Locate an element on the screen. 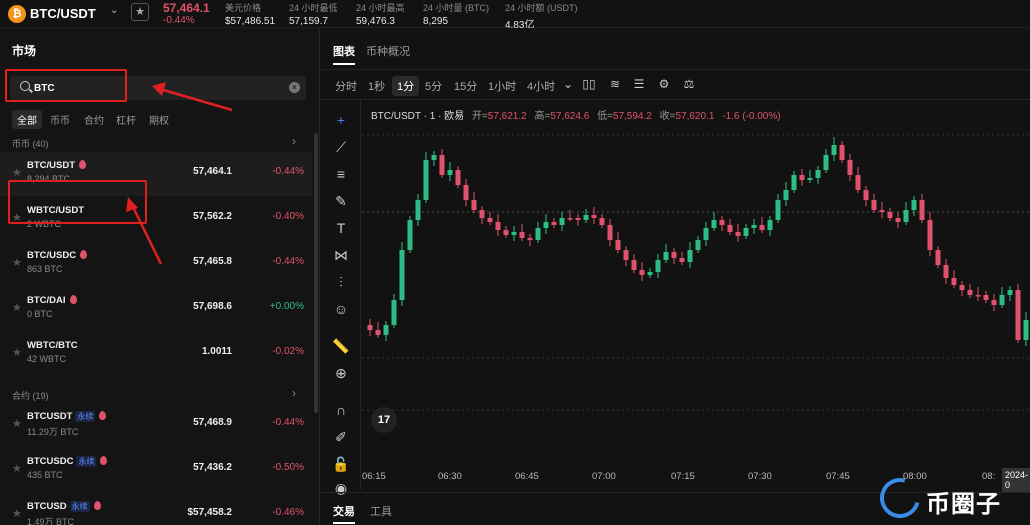  tab-all: 全部 is located at coordinates (27, 119).